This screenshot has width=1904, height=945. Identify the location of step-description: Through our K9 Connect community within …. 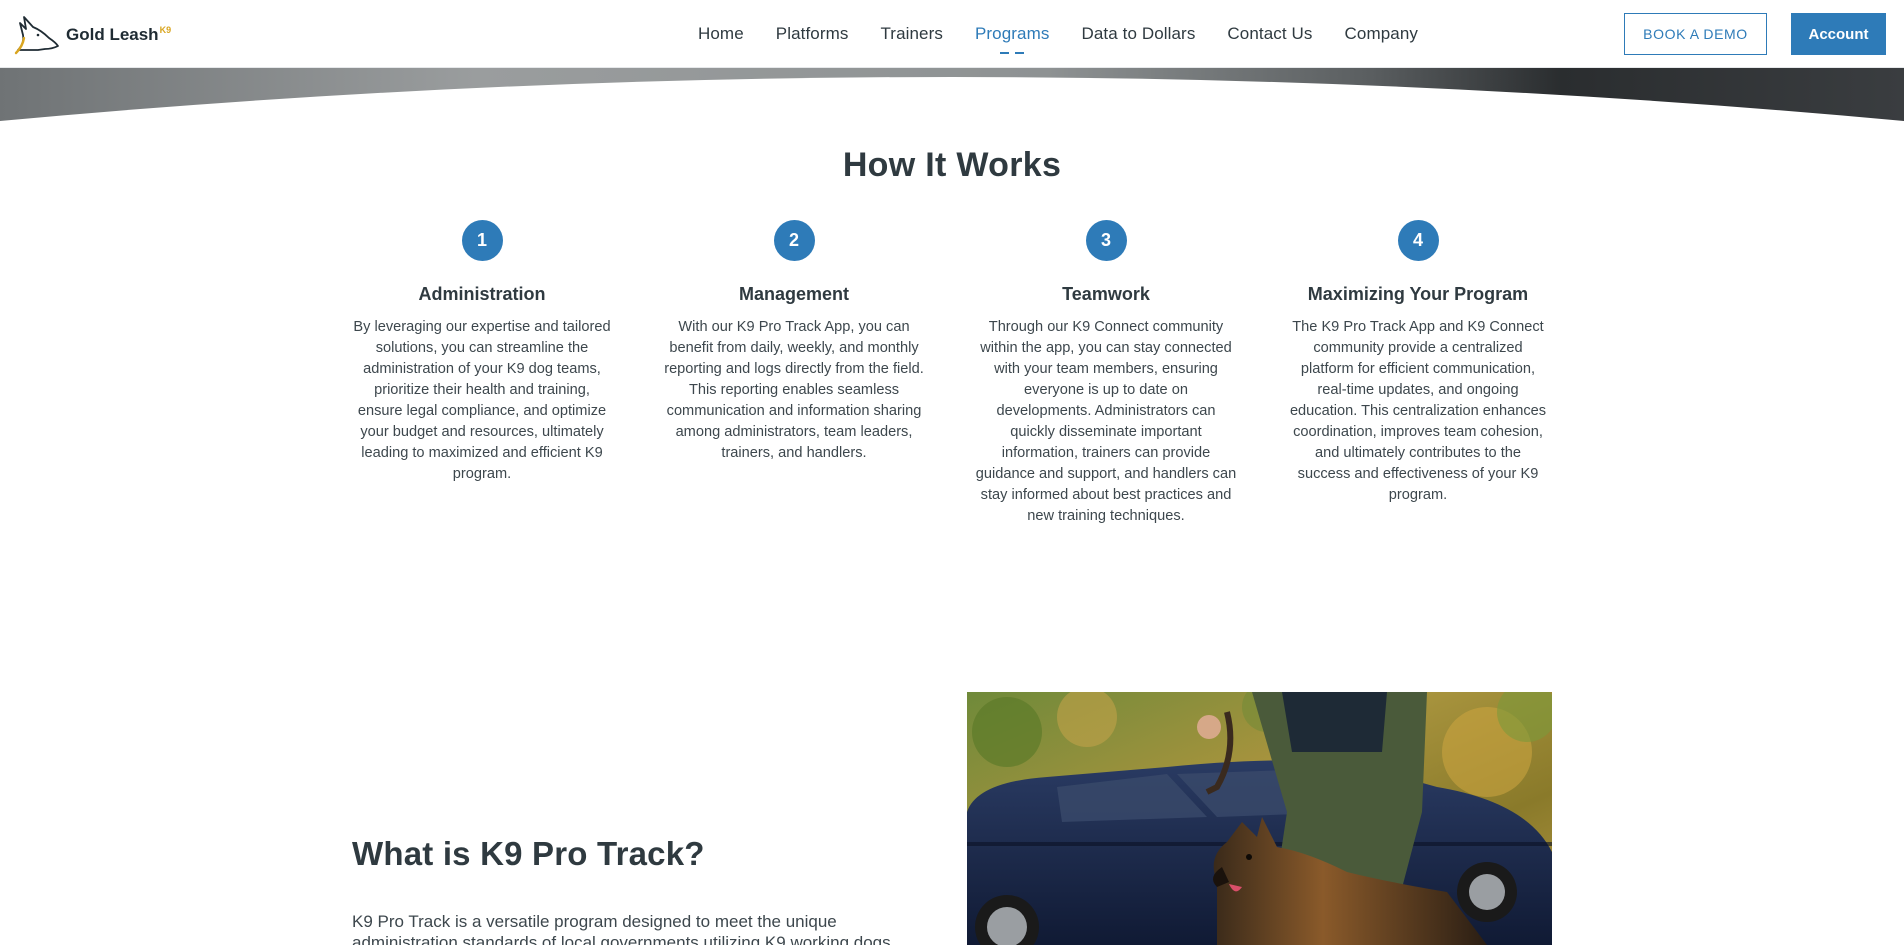
(1106, 421).